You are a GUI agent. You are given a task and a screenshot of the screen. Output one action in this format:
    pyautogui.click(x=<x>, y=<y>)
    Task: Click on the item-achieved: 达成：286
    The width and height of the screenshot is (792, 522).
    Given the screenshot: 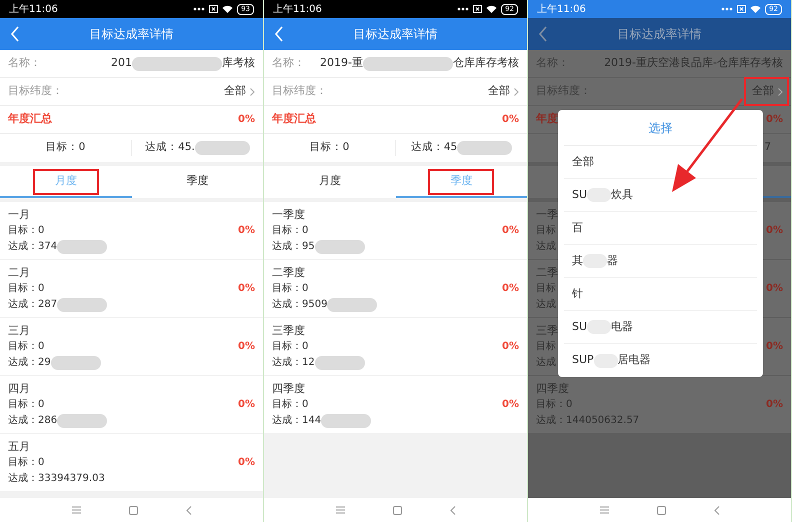 What is the action you would take?
    pyautogui.click(x=33, y=421)
    